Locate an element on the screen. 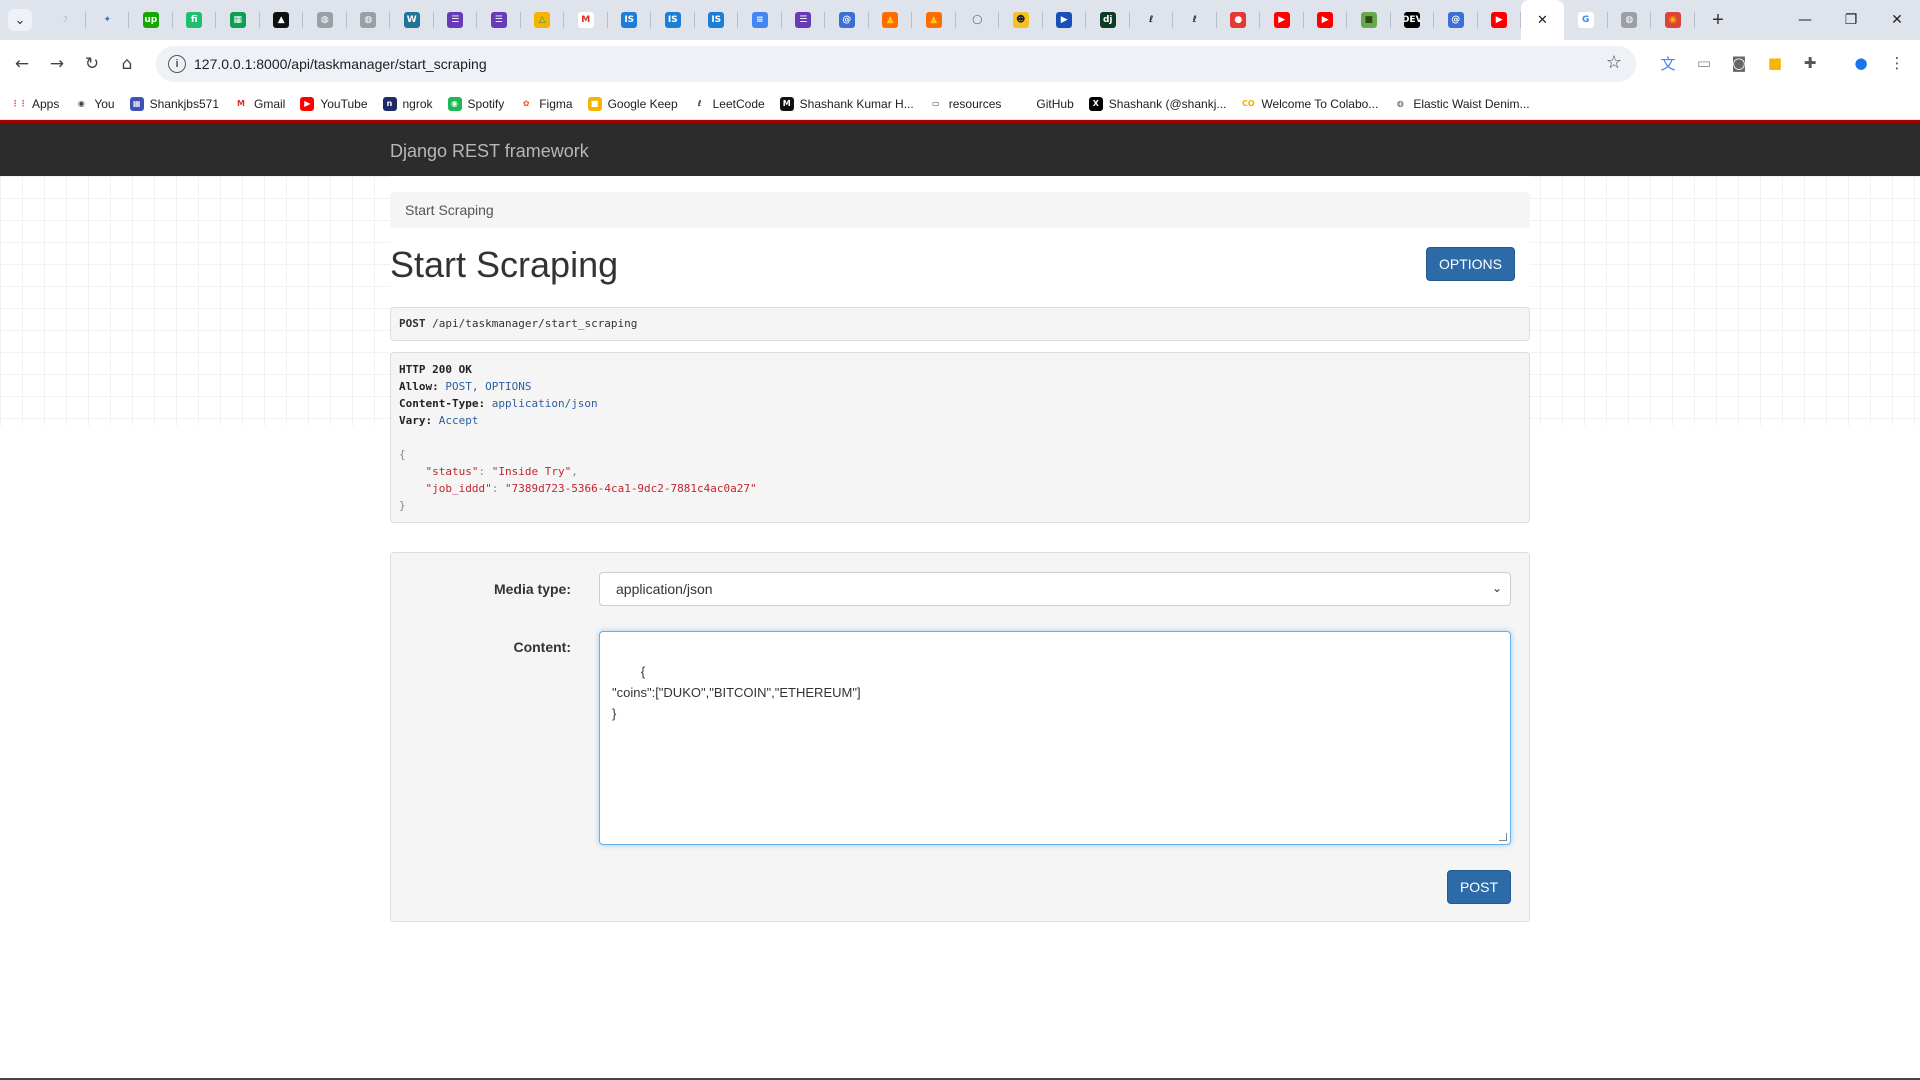 The width and height of the screenshot is (1920, 1080). tab-moon: ☽ is located at coordinates (64, 20).